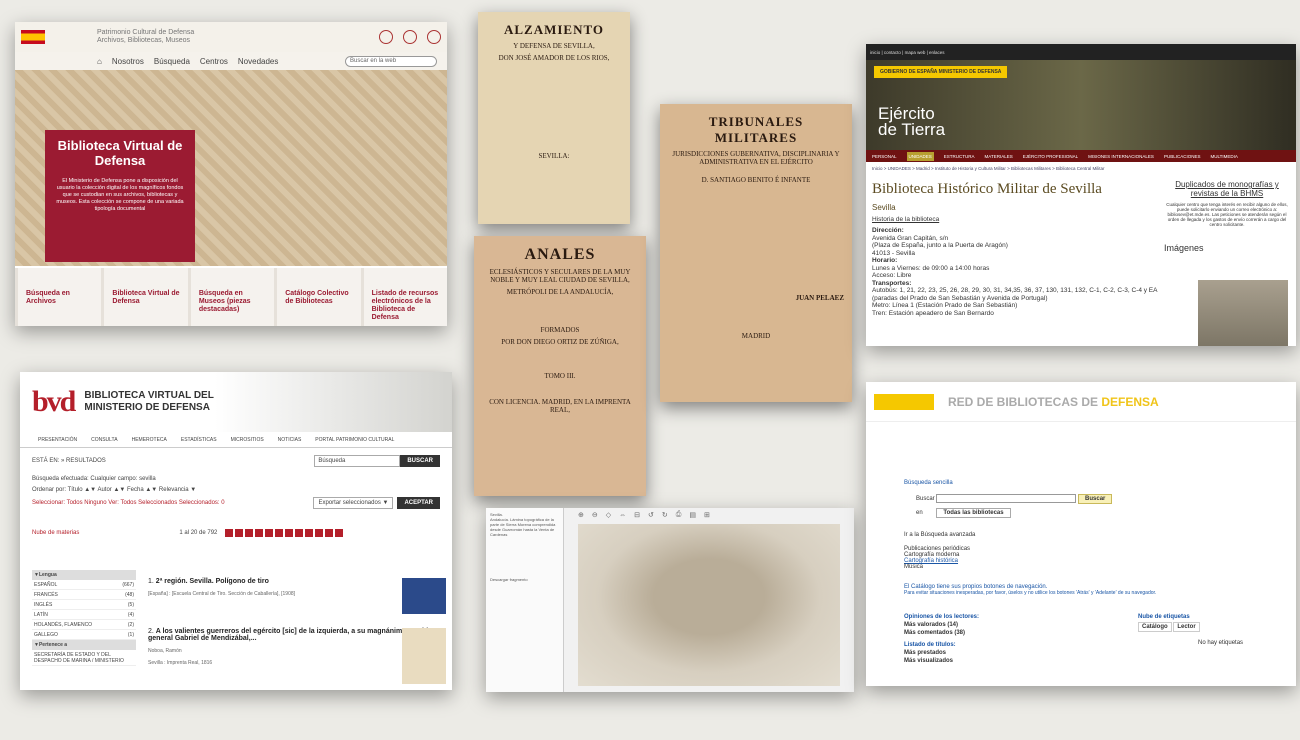  I want to click on opinions-heading: Opiniones de los lectores:, so click(942, 617).